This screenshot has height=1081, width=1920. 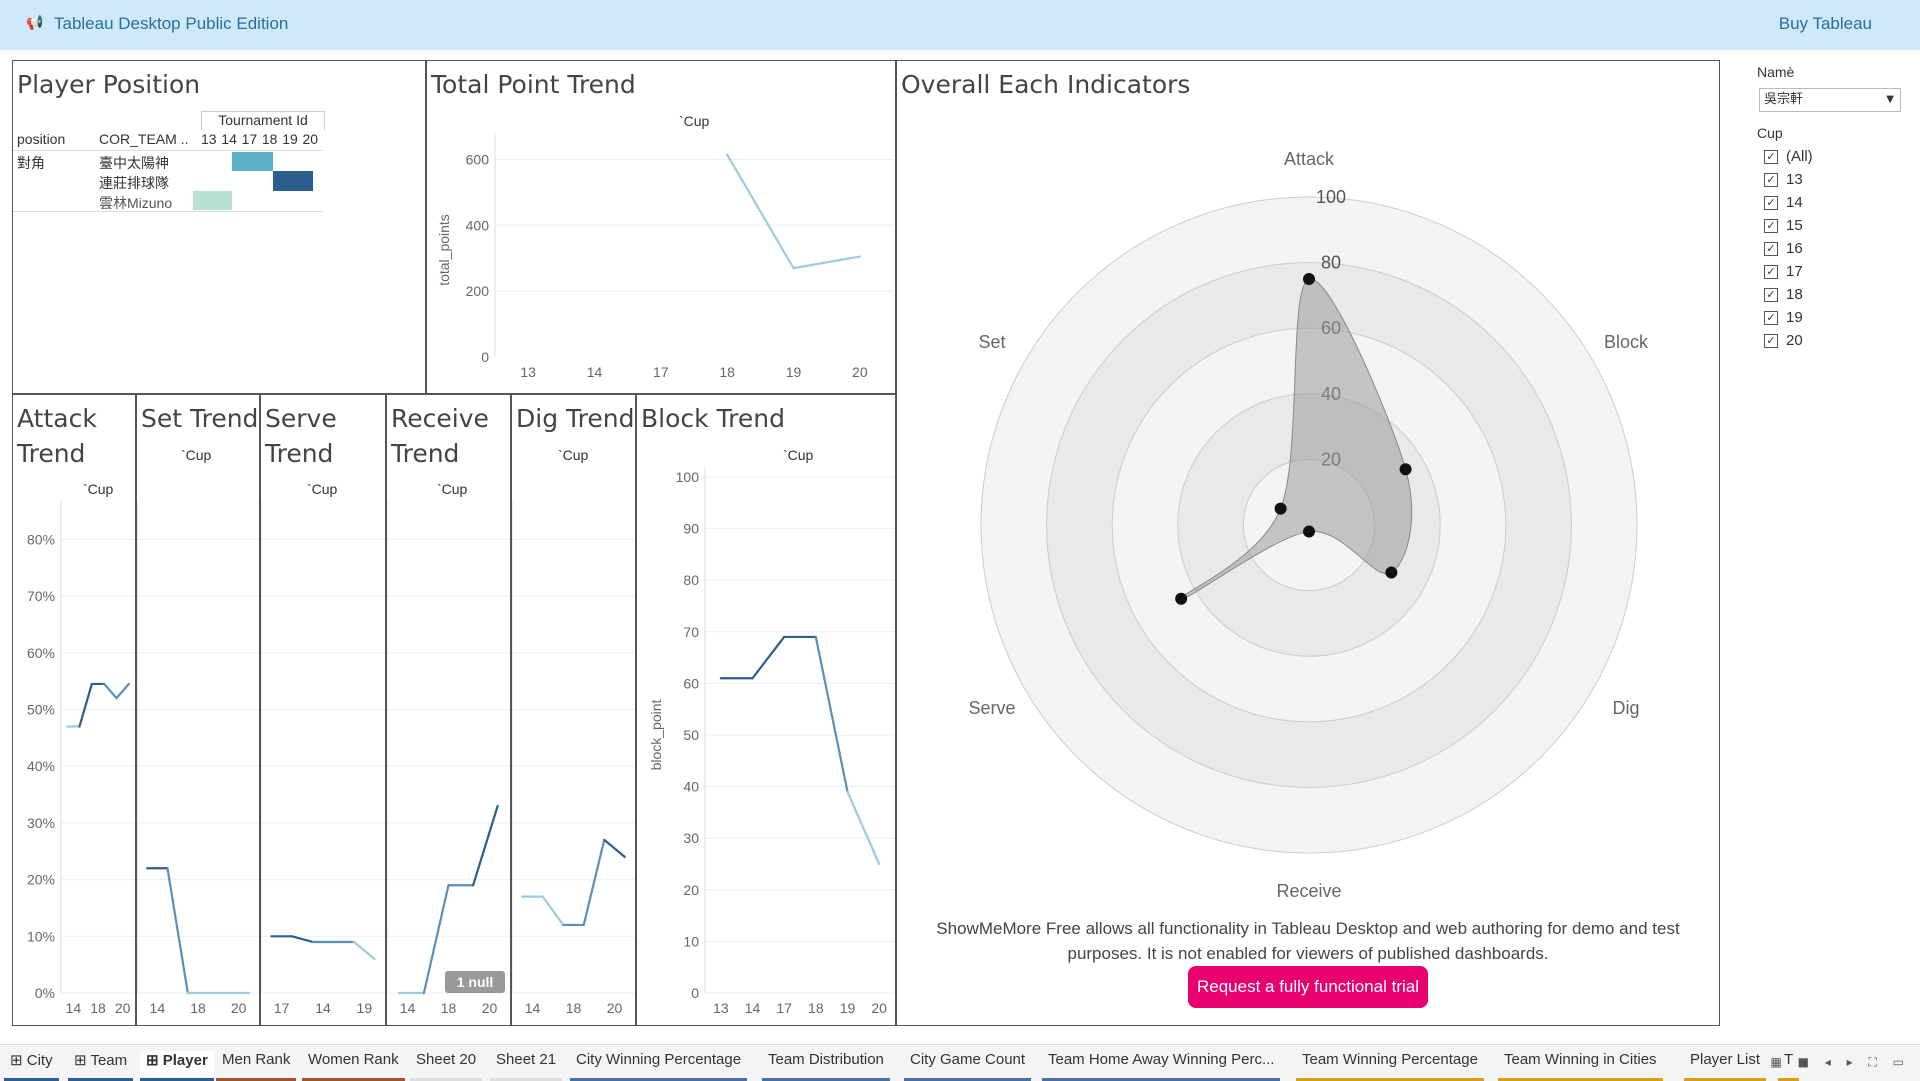 What do you see at coordinates (41, 880) in the screenshot?
I see `y-tick-label: 20%` at bounding box center [41, 880].